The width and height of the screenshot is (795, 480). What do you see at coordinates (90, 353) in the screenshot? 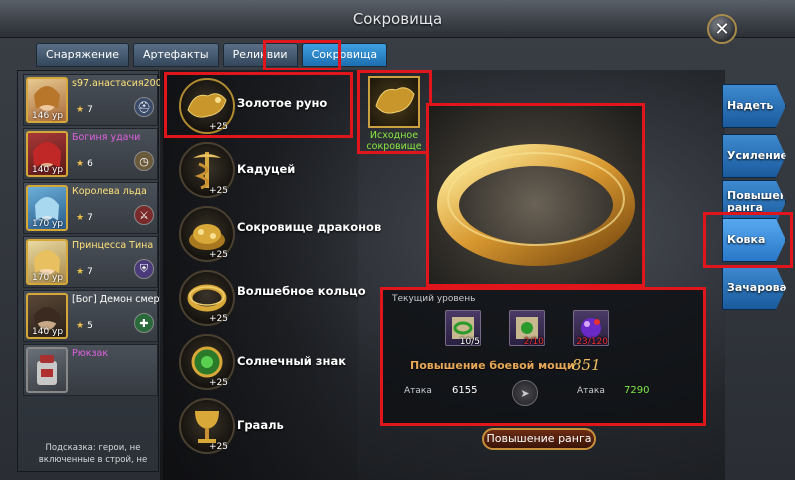
I see `backpack-label: Рюкзак` at bounding box center [90, 353].